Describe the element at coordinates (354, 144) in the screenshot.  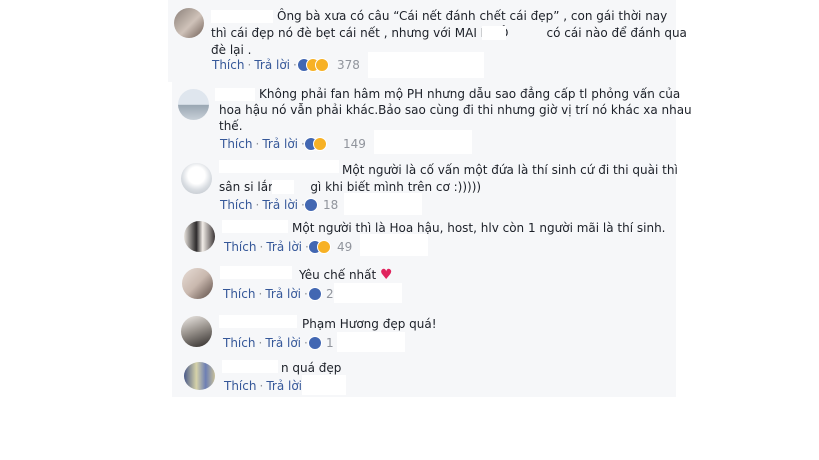
I see `reaction-count: 149` at that location.